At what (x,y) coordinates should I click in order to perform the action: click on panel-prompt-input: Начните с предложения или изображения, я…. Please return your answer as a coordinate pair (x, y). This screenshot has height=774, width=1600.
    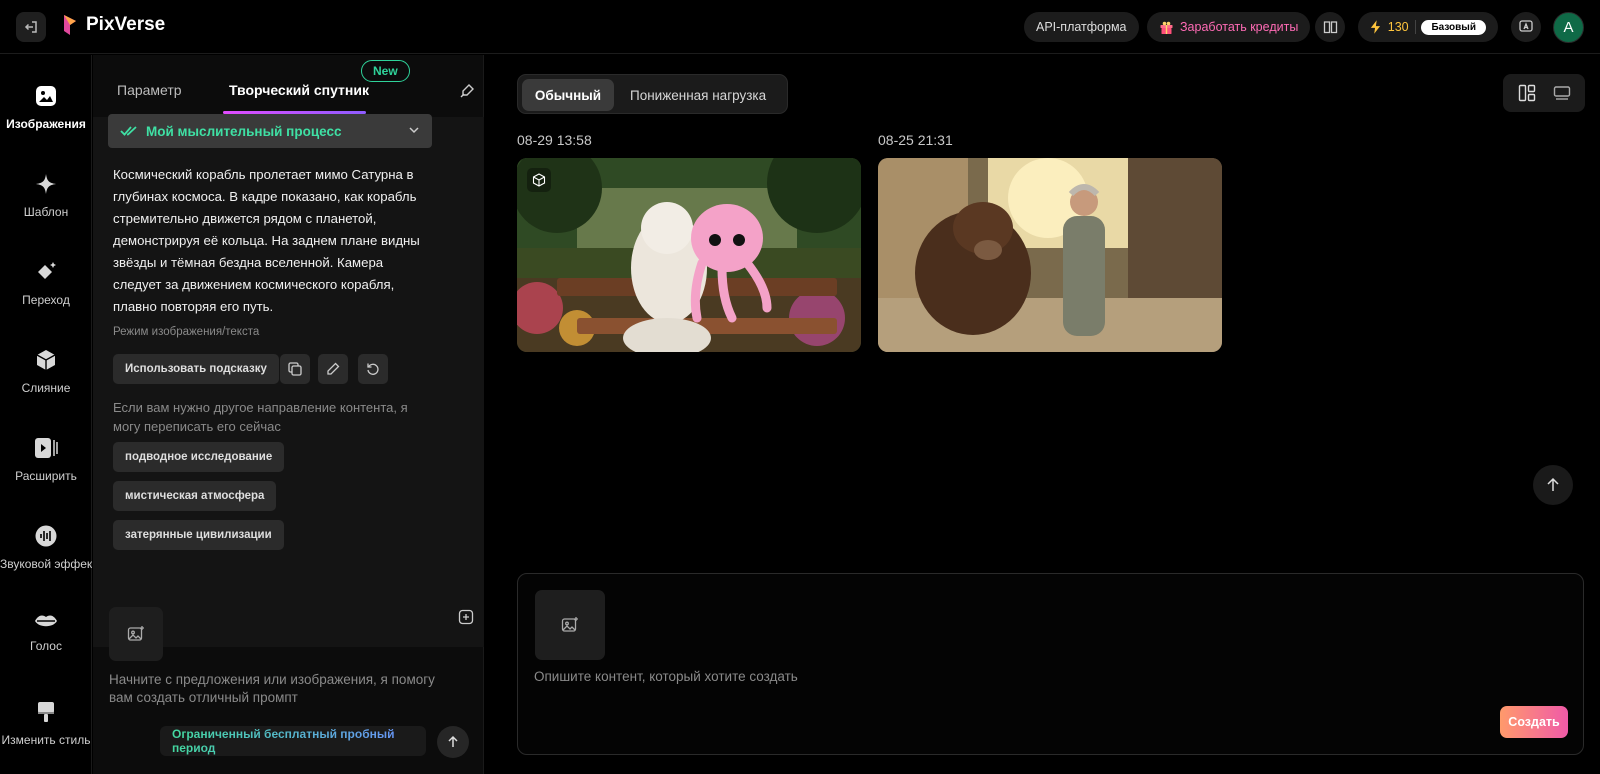
    Looking at the image, I should click on (284, 689).